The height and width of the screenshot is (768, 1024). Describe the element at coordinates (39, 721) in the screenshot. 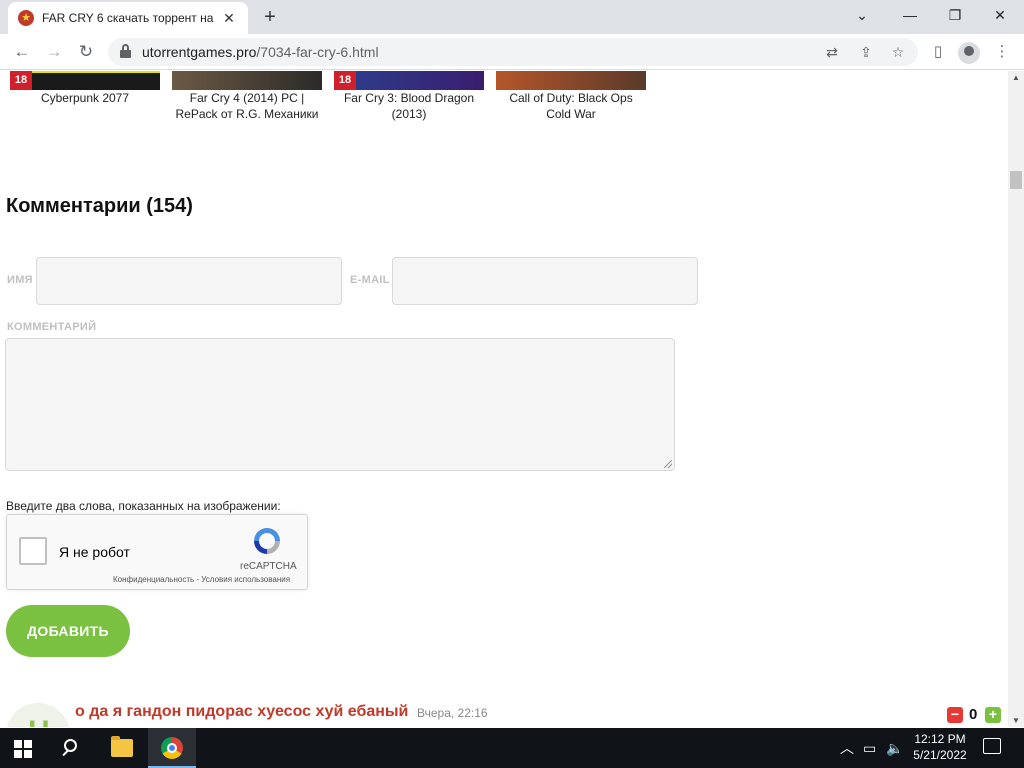

I see `avatar-letter: Н` at that location.